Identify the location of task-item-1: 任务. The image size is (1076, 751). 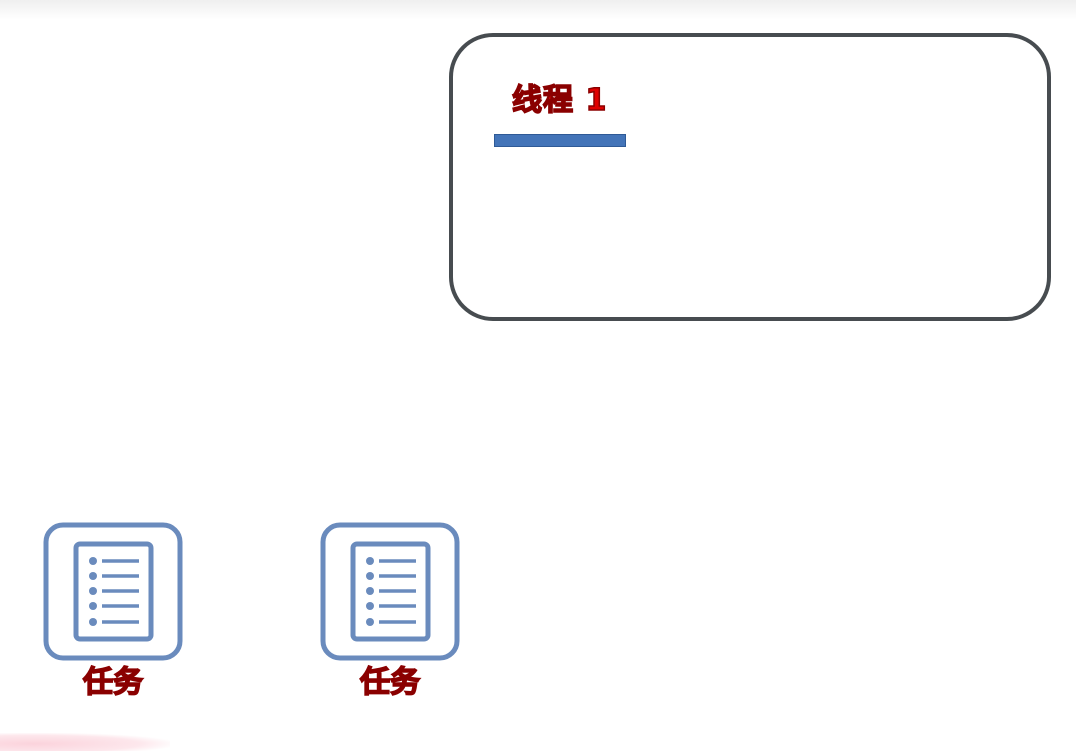
(113, 611).